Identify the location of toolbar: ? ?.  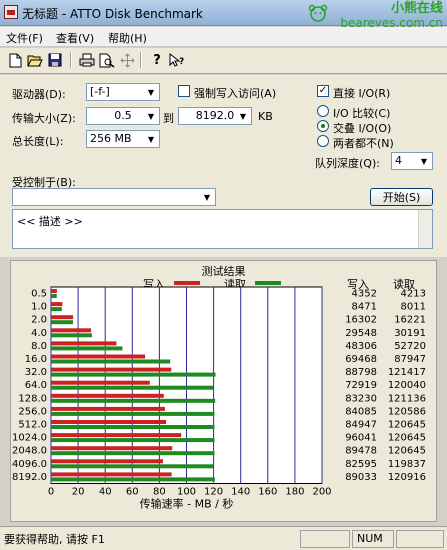
(223, 61).